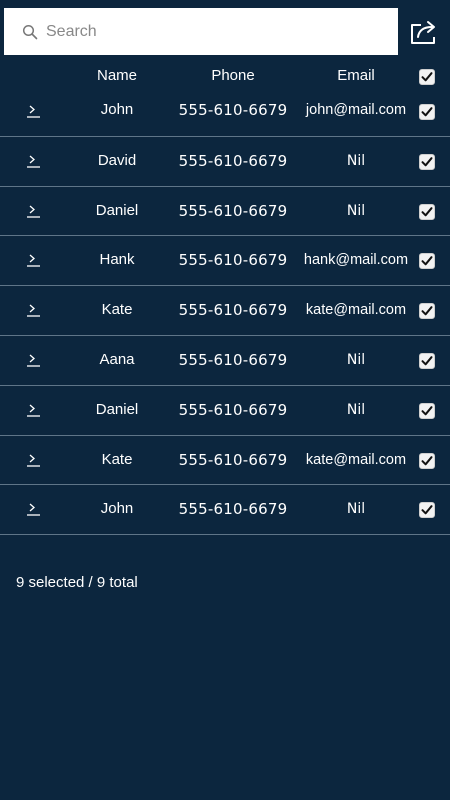 Image resolution: width=450 pixels, height=800 pixels. I want to click on table-row: David 555-610-6679 Nil, so click(225, 162).